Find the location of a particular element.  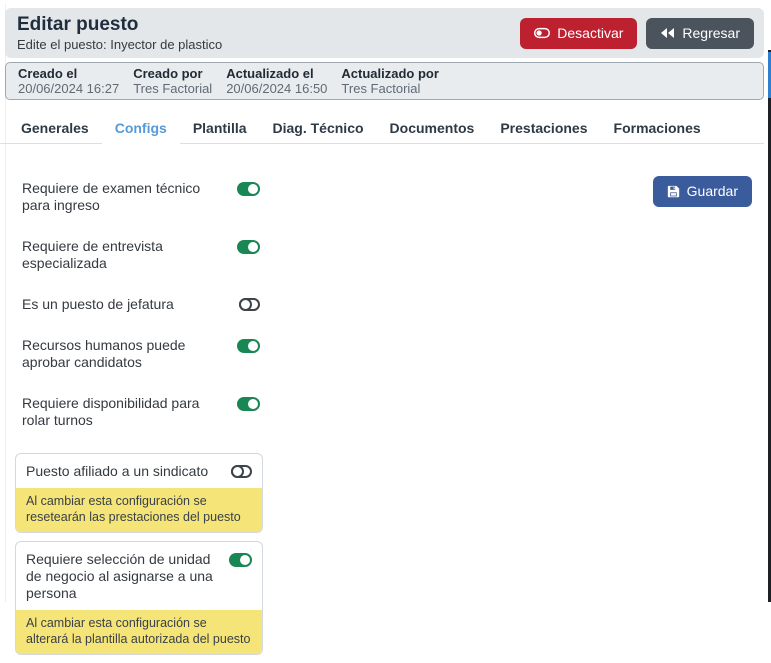

tab-documentos: Documentos is located at coordinates (432, 128).